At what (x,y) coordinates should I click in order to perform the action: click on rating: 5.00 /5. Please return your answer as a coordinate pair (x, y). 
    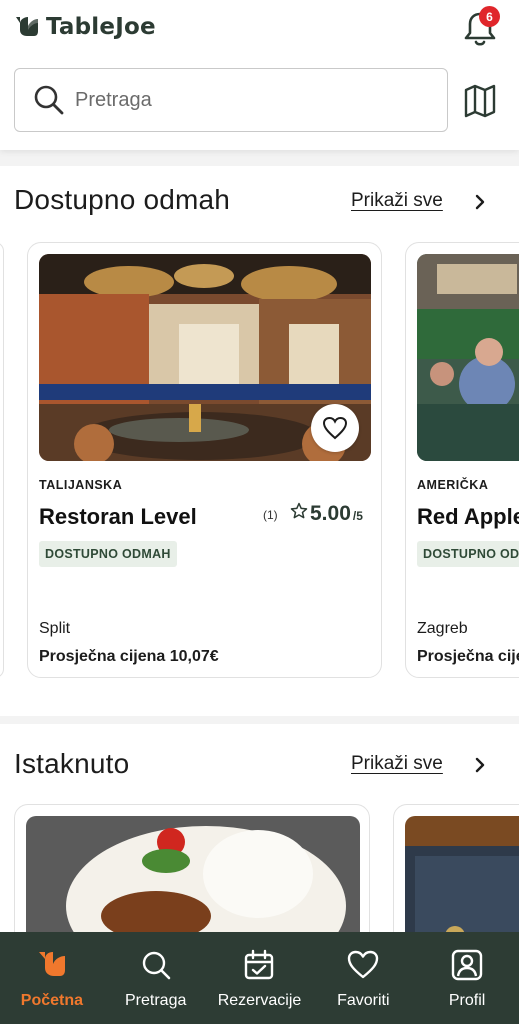
    Looking at the image, I should click on (326, 514).